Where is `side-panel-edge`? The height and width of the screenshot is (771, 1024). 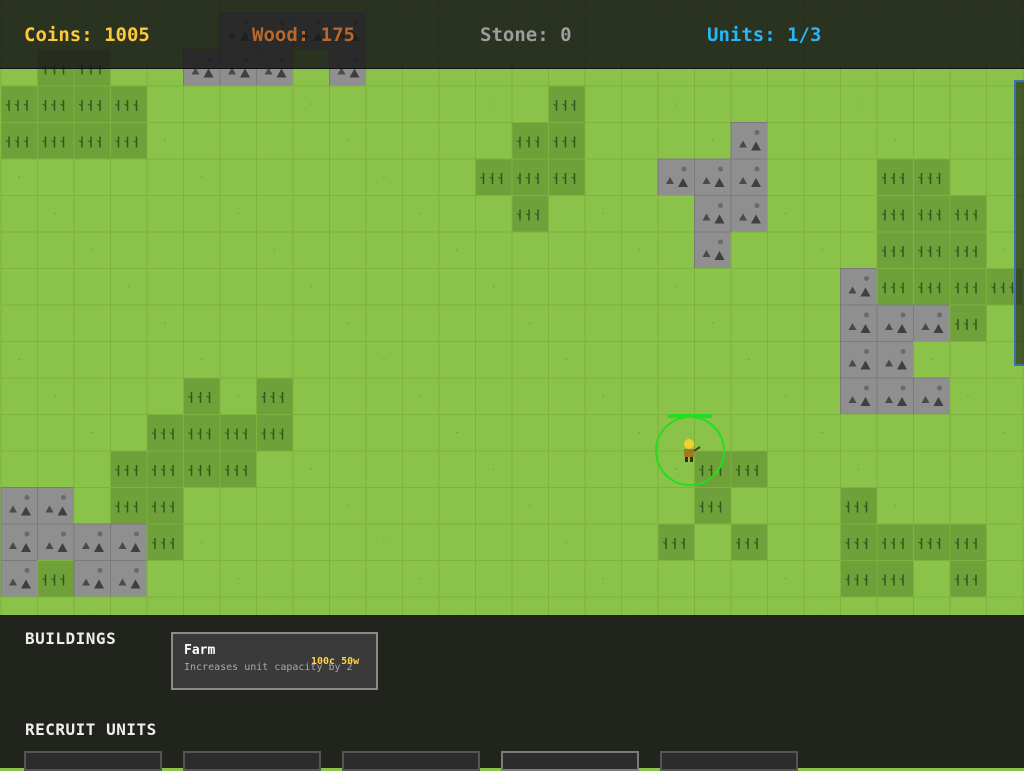 side-panel-edge is located at coordinates (1019, 223).